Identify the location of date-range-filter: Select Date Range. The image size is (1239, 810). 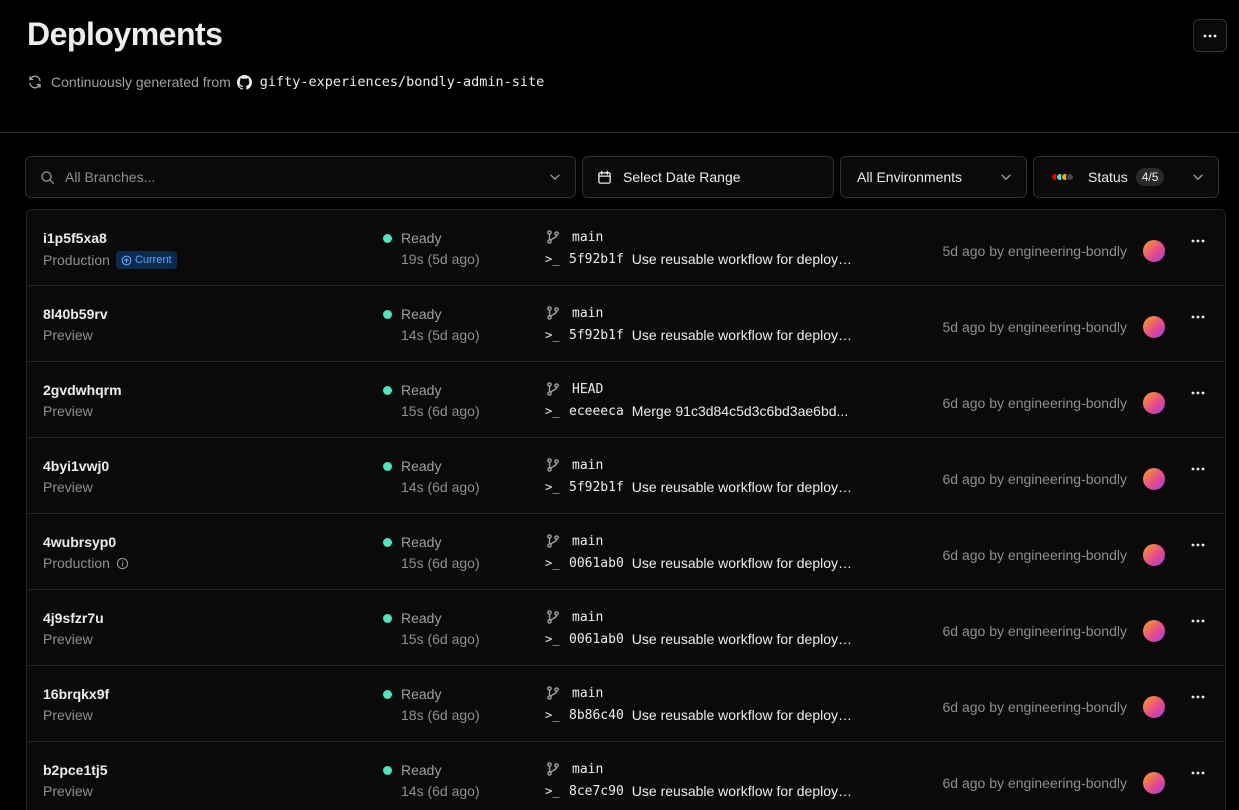
(708, 177).